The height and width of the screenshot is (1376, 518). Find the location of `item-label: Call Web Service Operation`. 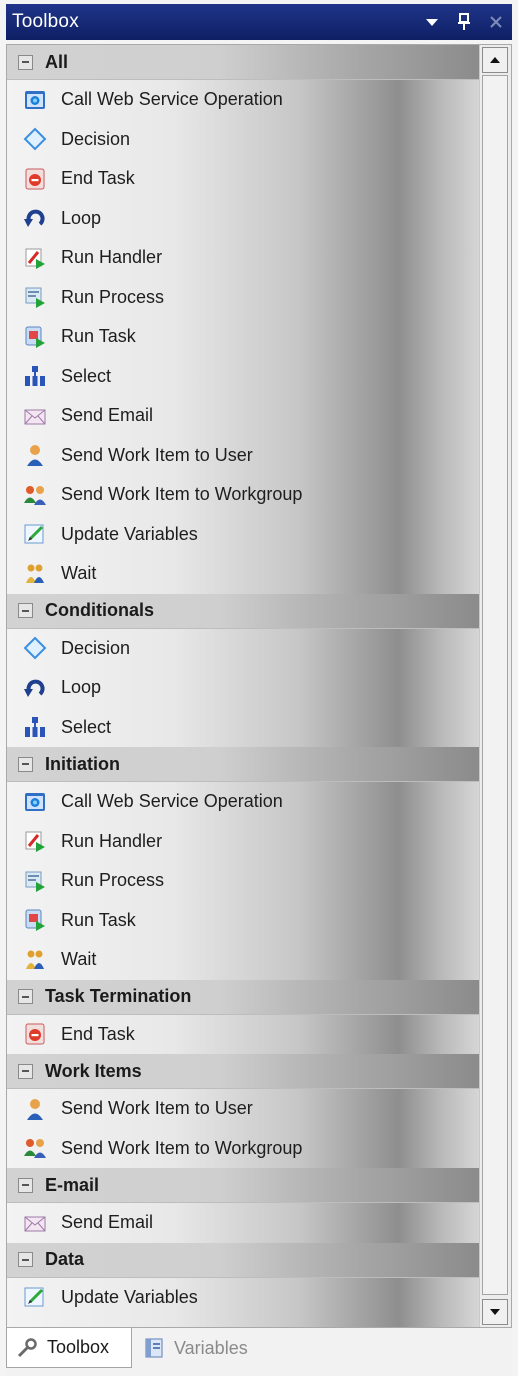

item-label: Call Web Service Operation is located at coordinates (172, 99).